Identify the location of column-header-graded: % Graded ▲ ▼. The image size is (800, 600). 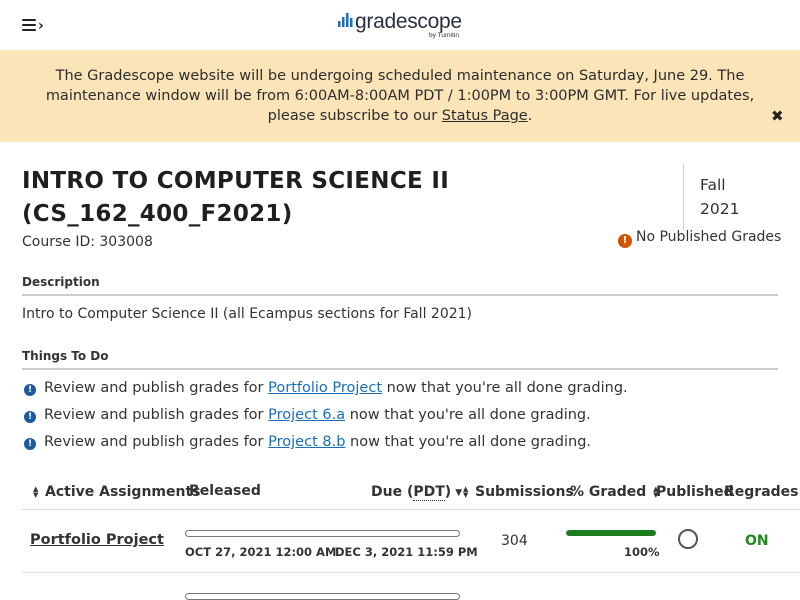
(617, 492).